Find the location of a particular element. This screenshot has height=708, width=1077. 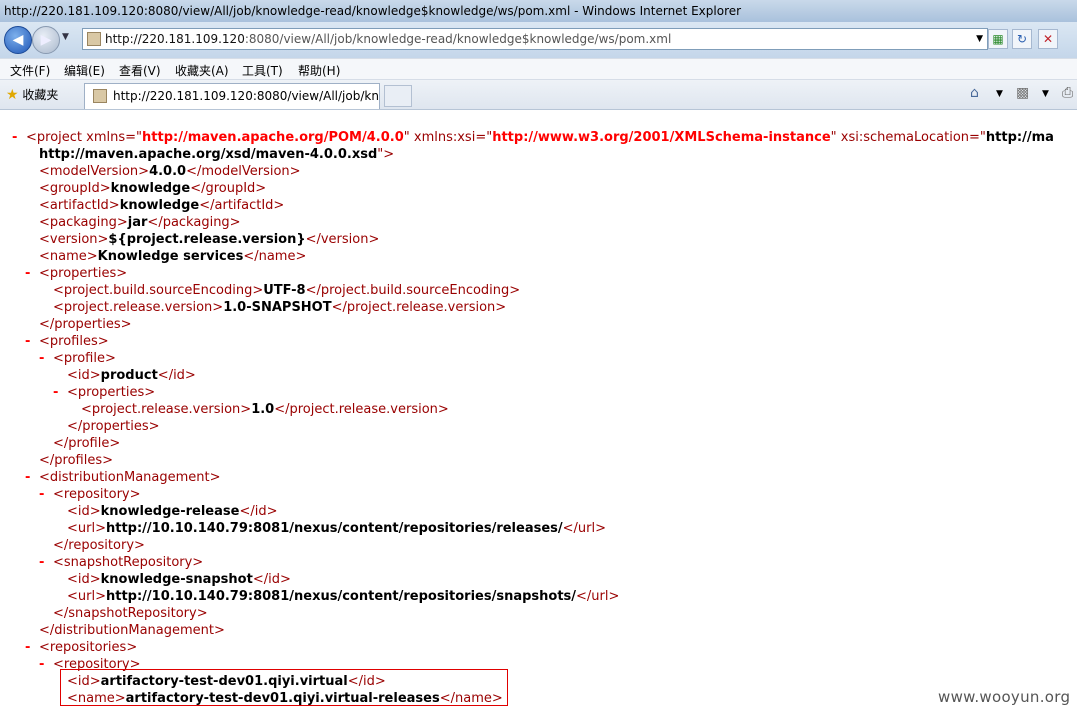

menu-view: 查看(V) is located at coordinates (140, 70).